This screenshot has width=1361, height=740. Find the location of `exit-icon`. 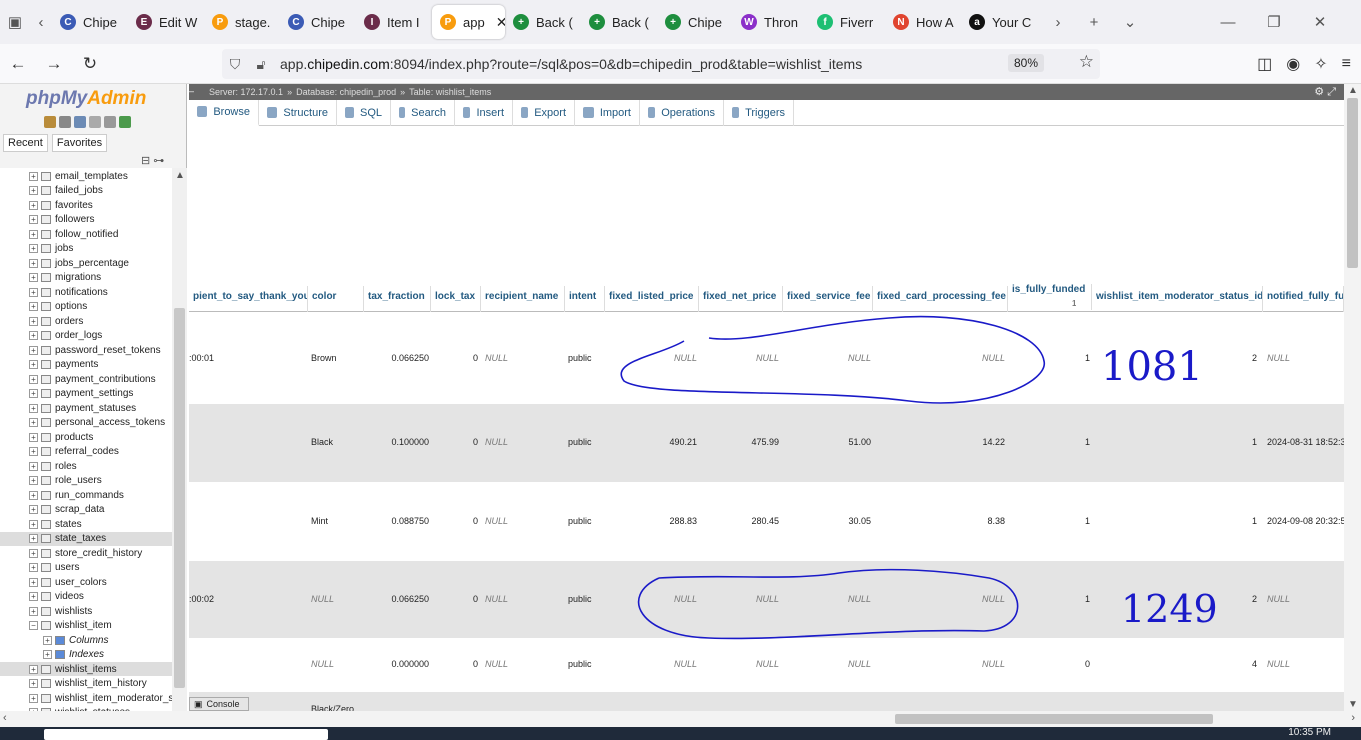

exit-icon is located at coordinates (65, 122).